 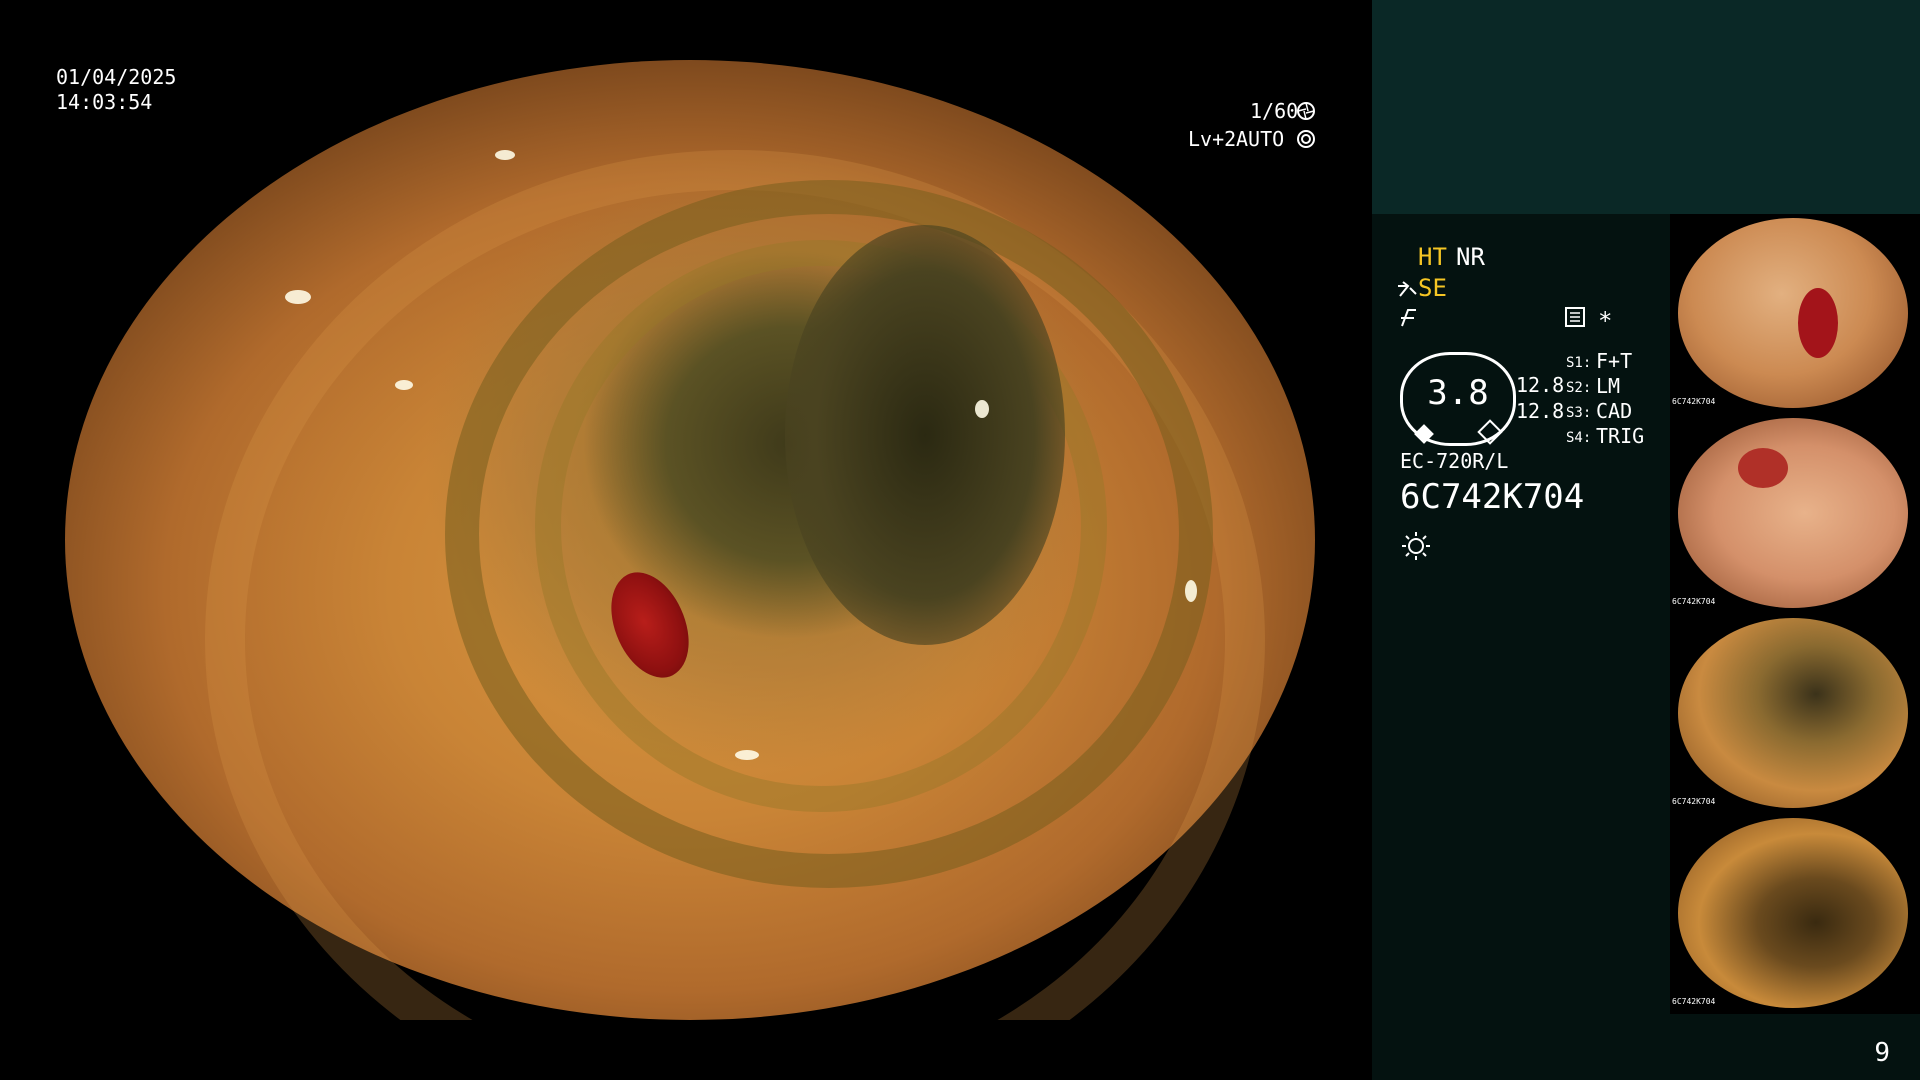 I want to click on light-source-icon, so click(x=1416, y=546).